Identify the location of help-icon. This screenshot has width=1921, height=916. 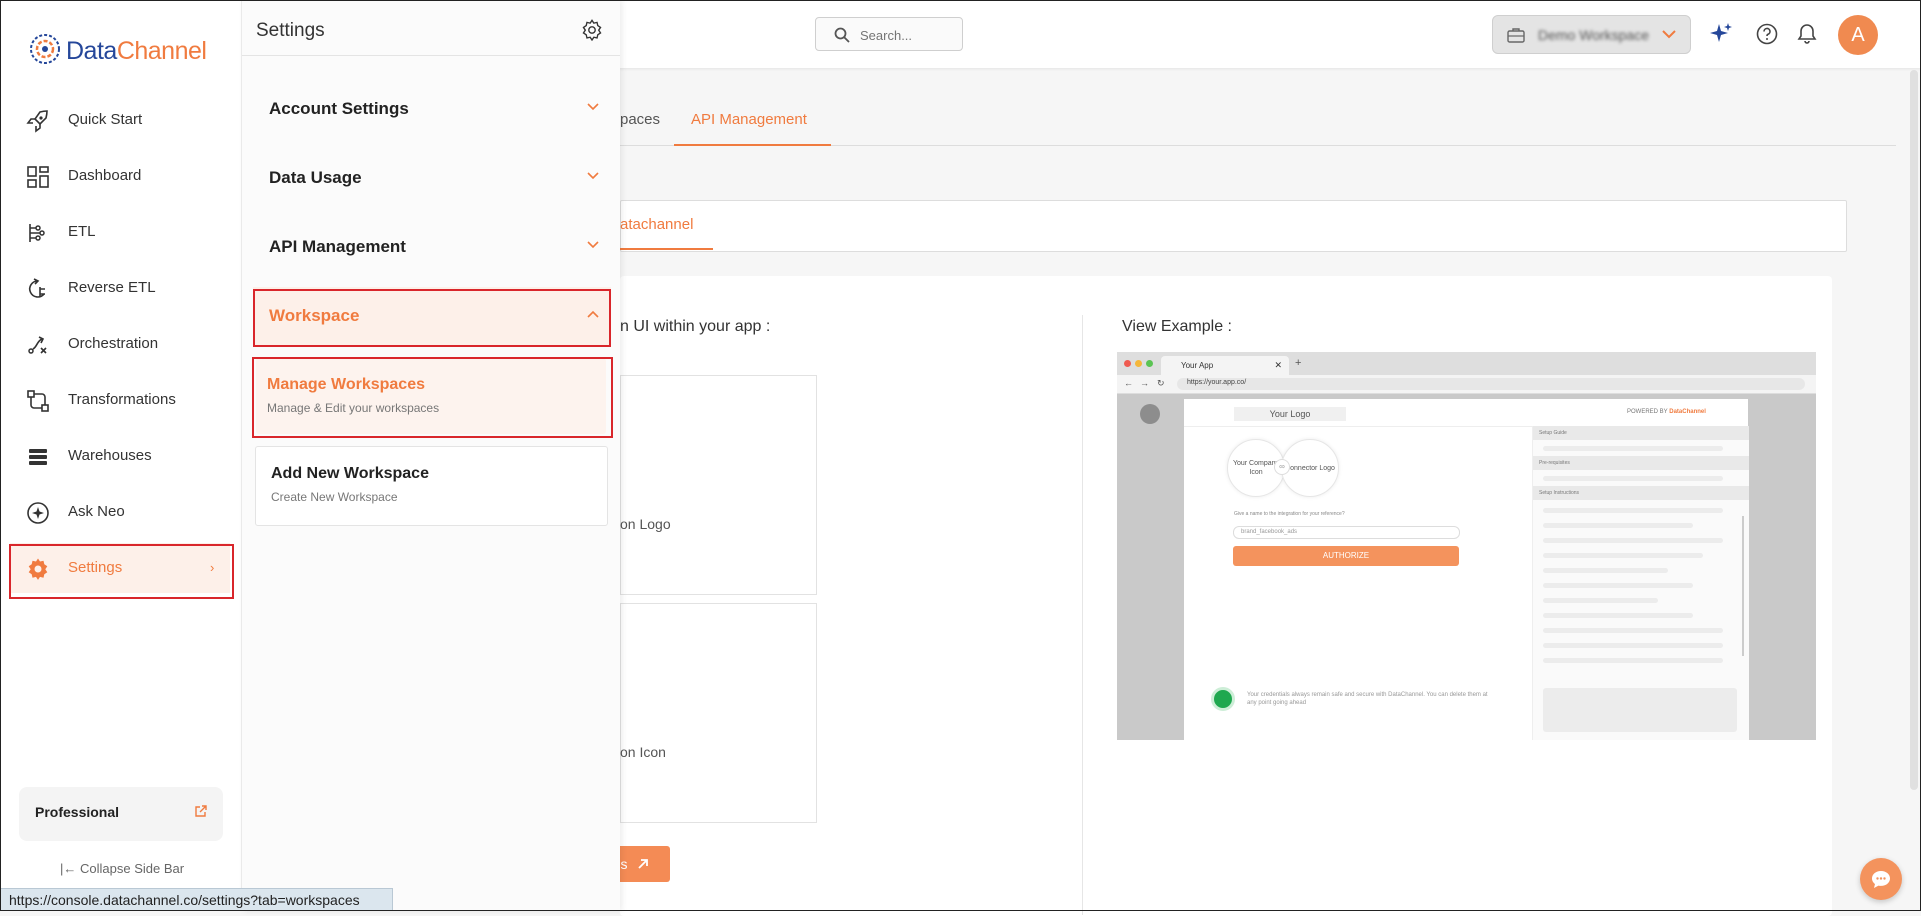
(1767, 34).